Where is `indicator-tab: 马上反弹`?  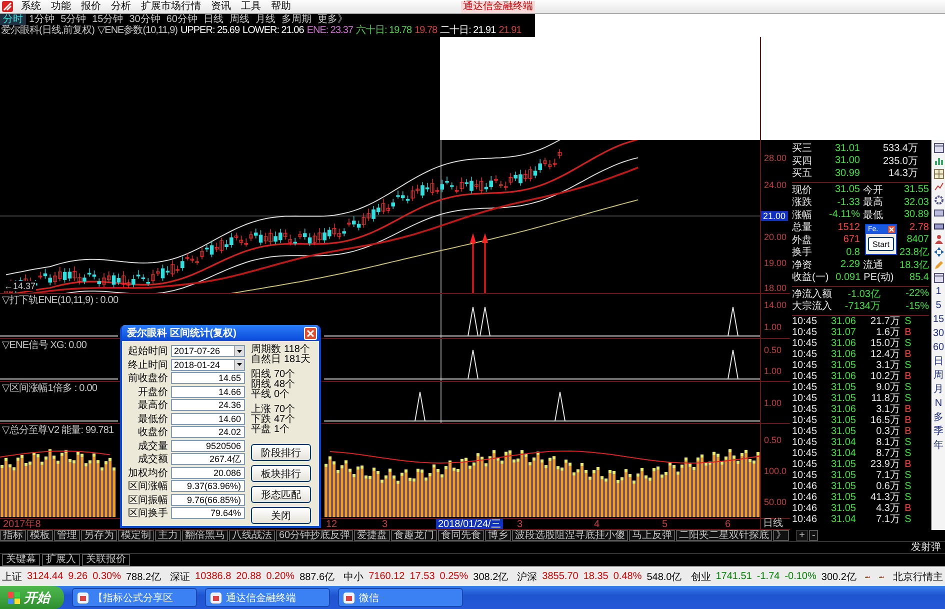
indicator-tab: 马上反弹 is located at coordinates (652, 535).